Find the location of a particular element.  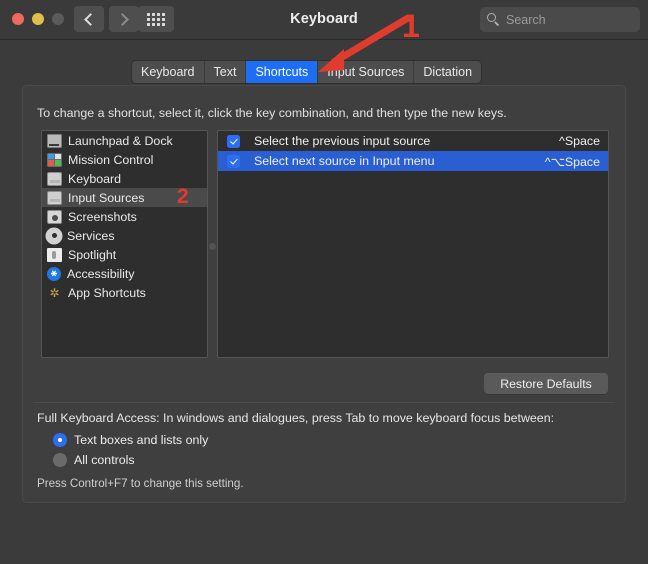

tab-dictation: Dictation is located at coordinates (448, 72).